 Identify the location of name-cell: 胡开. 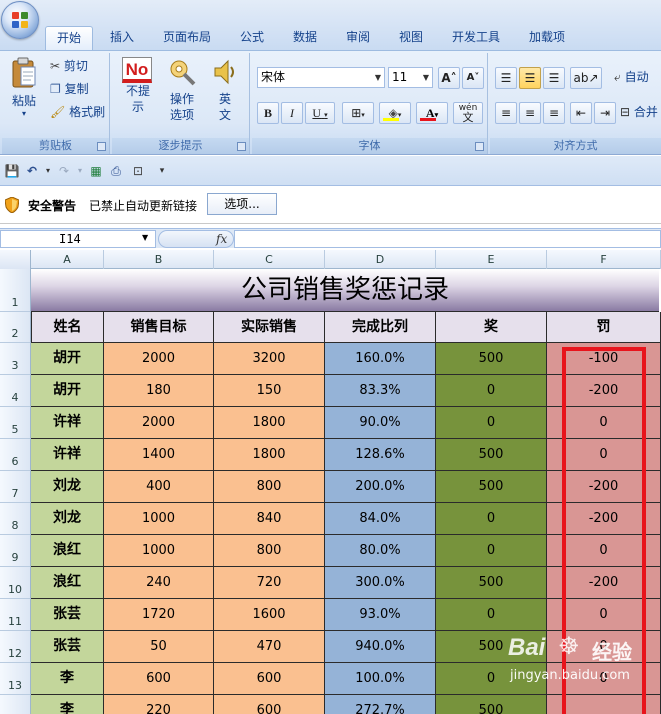
(67, 359).